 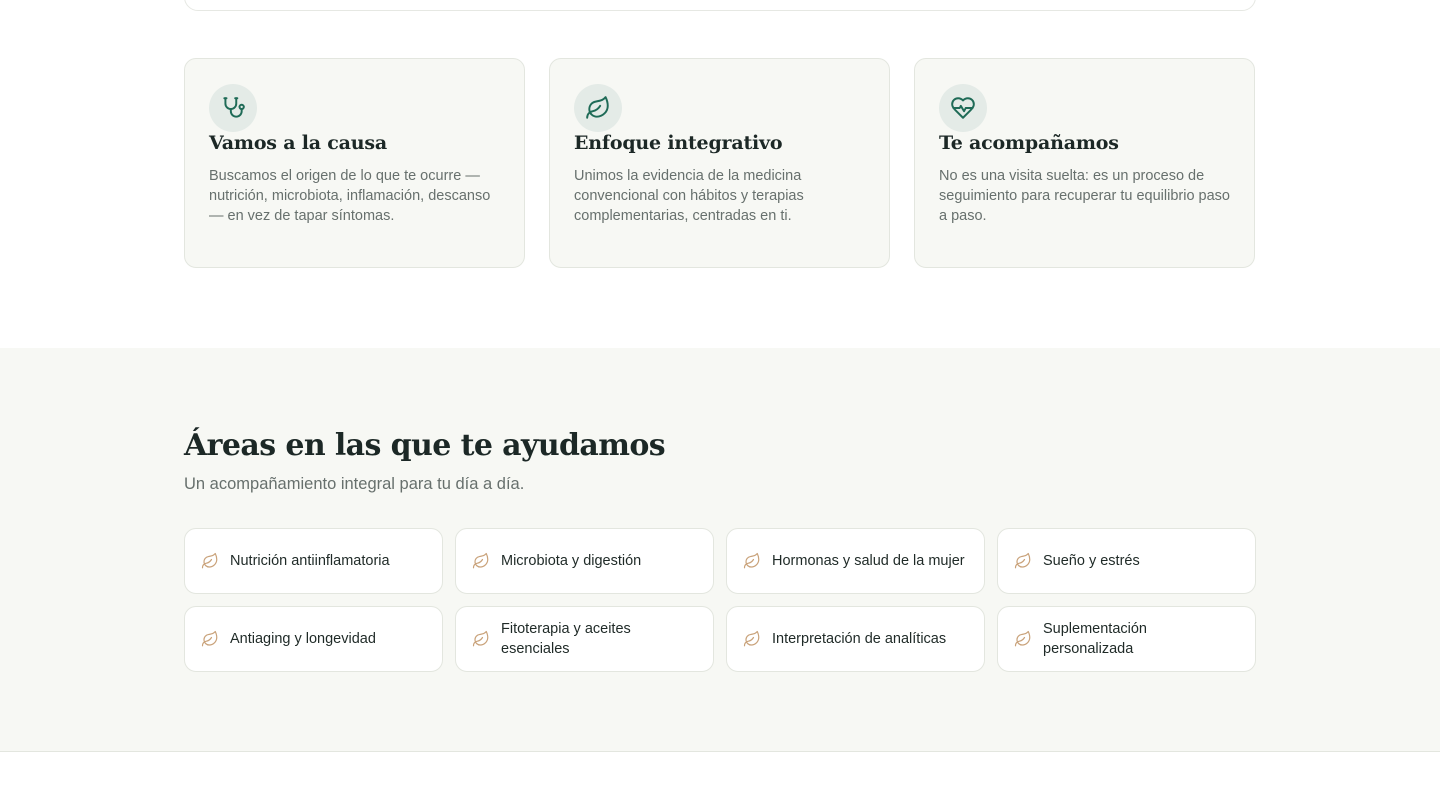 I want to click on feature-title: Te acompañamos, so click(x=1029, y=143).